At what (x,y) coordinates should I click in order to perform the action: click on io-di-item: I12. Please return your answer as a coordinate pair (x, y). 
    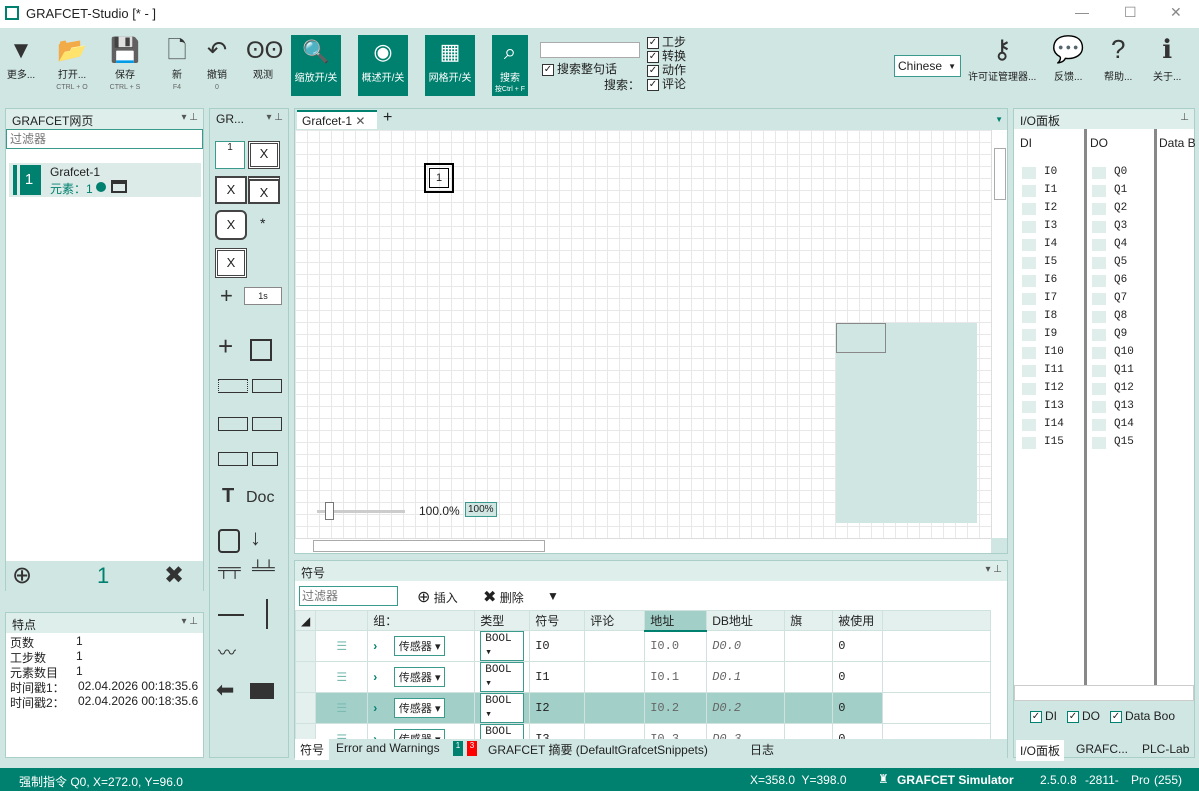
    Looking at the image, I should click on (1049, 389).